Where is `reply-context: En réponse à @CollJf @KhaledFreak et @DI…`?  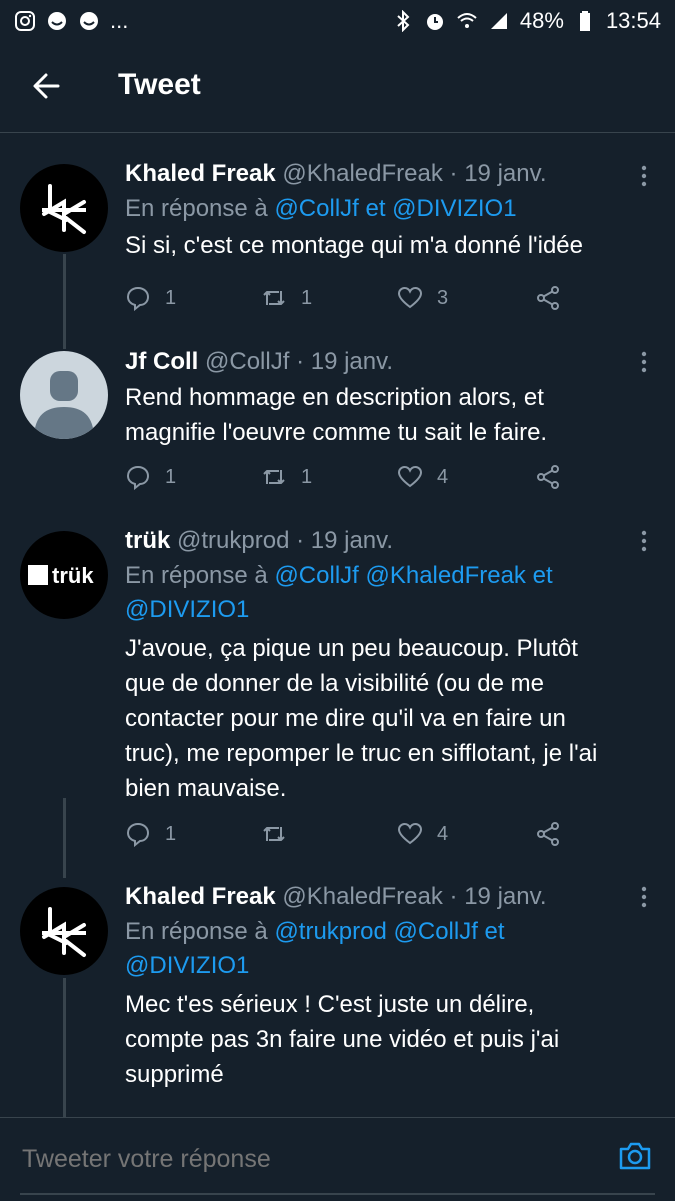 reply-context: En réponse à @CollJf @KhaledFreak et @DI… is located at coordinates (370, 593).